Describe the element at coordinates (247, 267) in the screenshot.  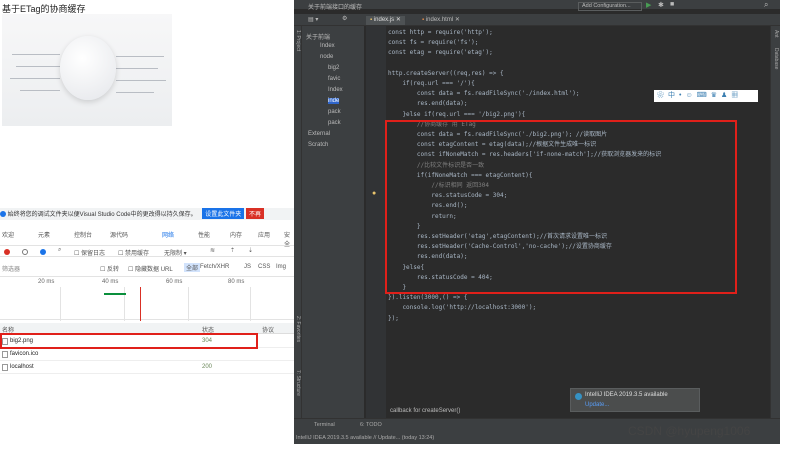
I see `type-js: JS` at that location.